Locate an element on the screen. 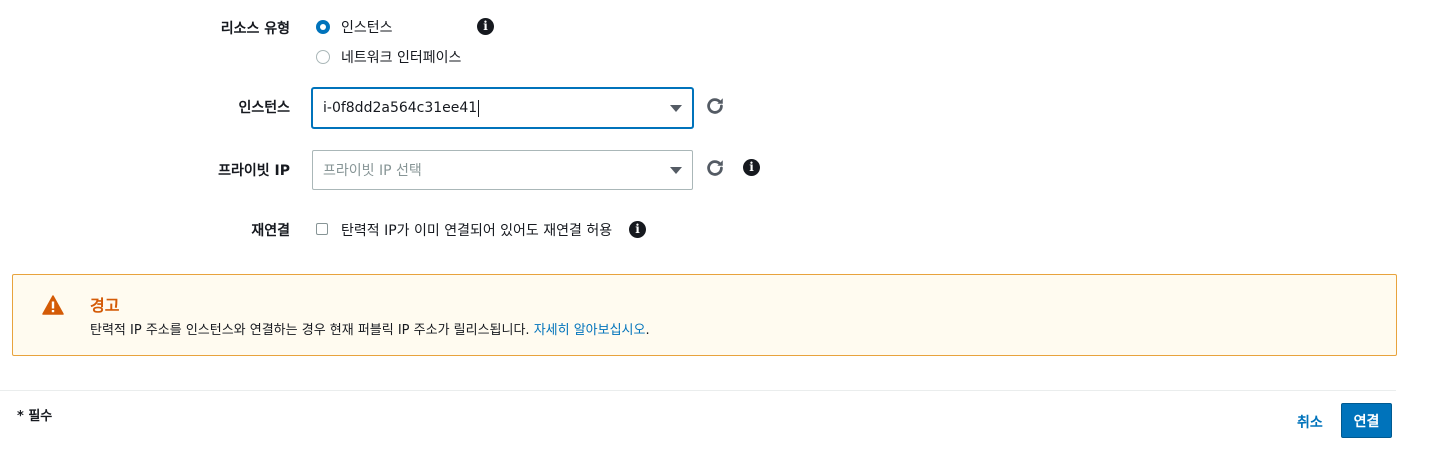 This screenshot has height=461, width=1446. warning-title: 경고 is located at coordinates (105, 305).